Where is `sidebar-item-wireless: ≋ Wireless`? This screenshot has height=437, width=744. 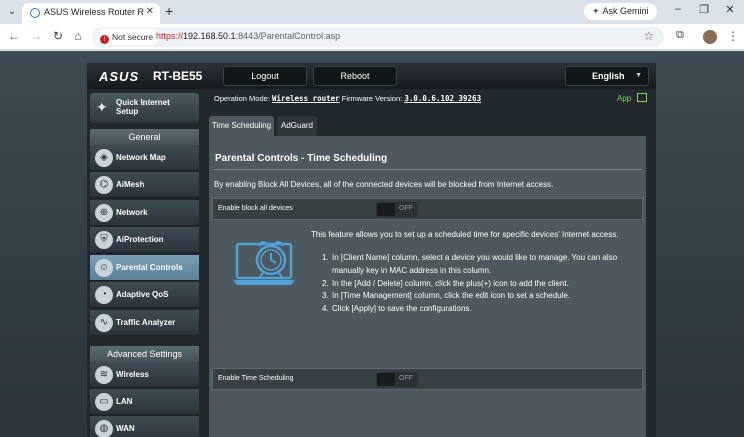
sidebar-item-wireless: ≋ Wireless is located at coordinates (144, 375).